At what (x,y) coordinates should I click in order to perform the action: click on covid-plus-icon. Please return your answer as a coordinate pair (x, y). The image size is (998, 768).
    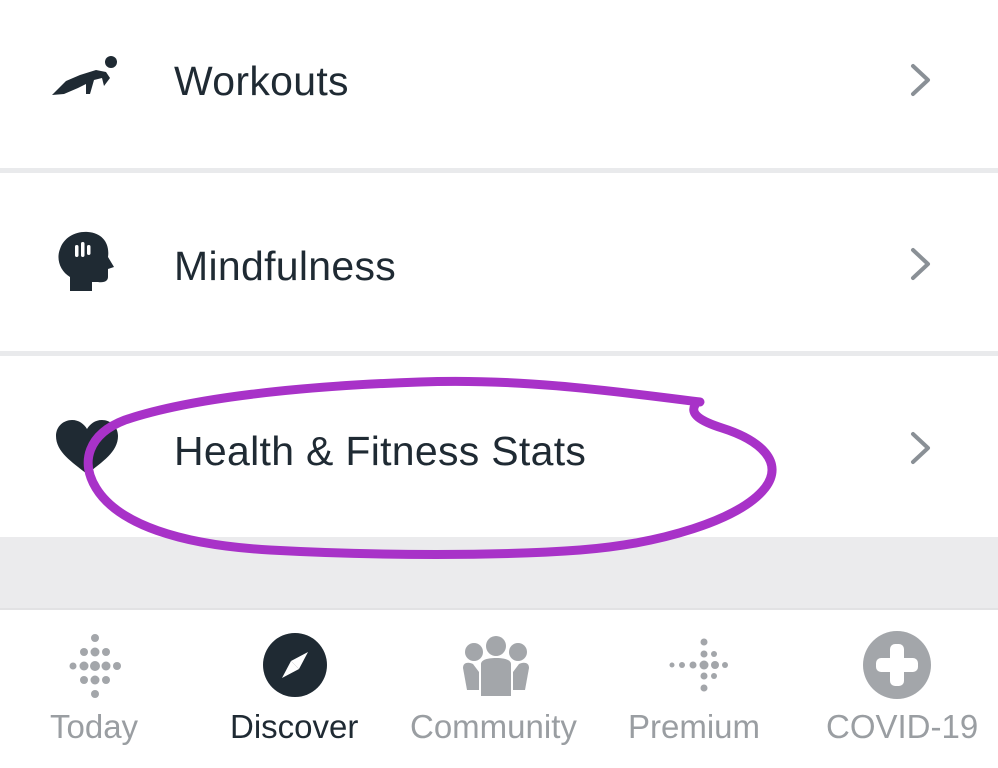
    Looking at the image, I should click on (897, 665).